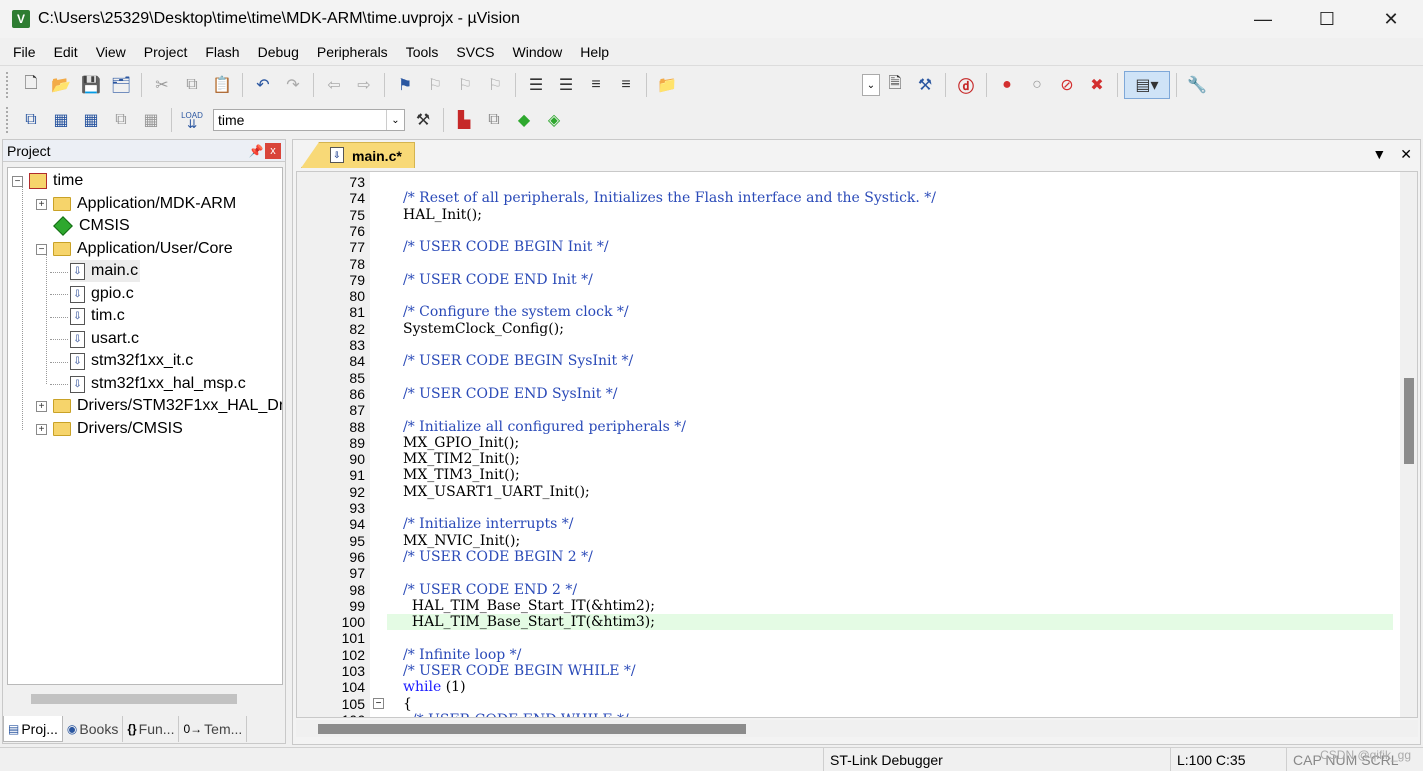 The height and width of the screenshot is (771, 1423). Describe the element at coordinates (24, 52) in the screenshot. I see `menu-file: File` at that location.